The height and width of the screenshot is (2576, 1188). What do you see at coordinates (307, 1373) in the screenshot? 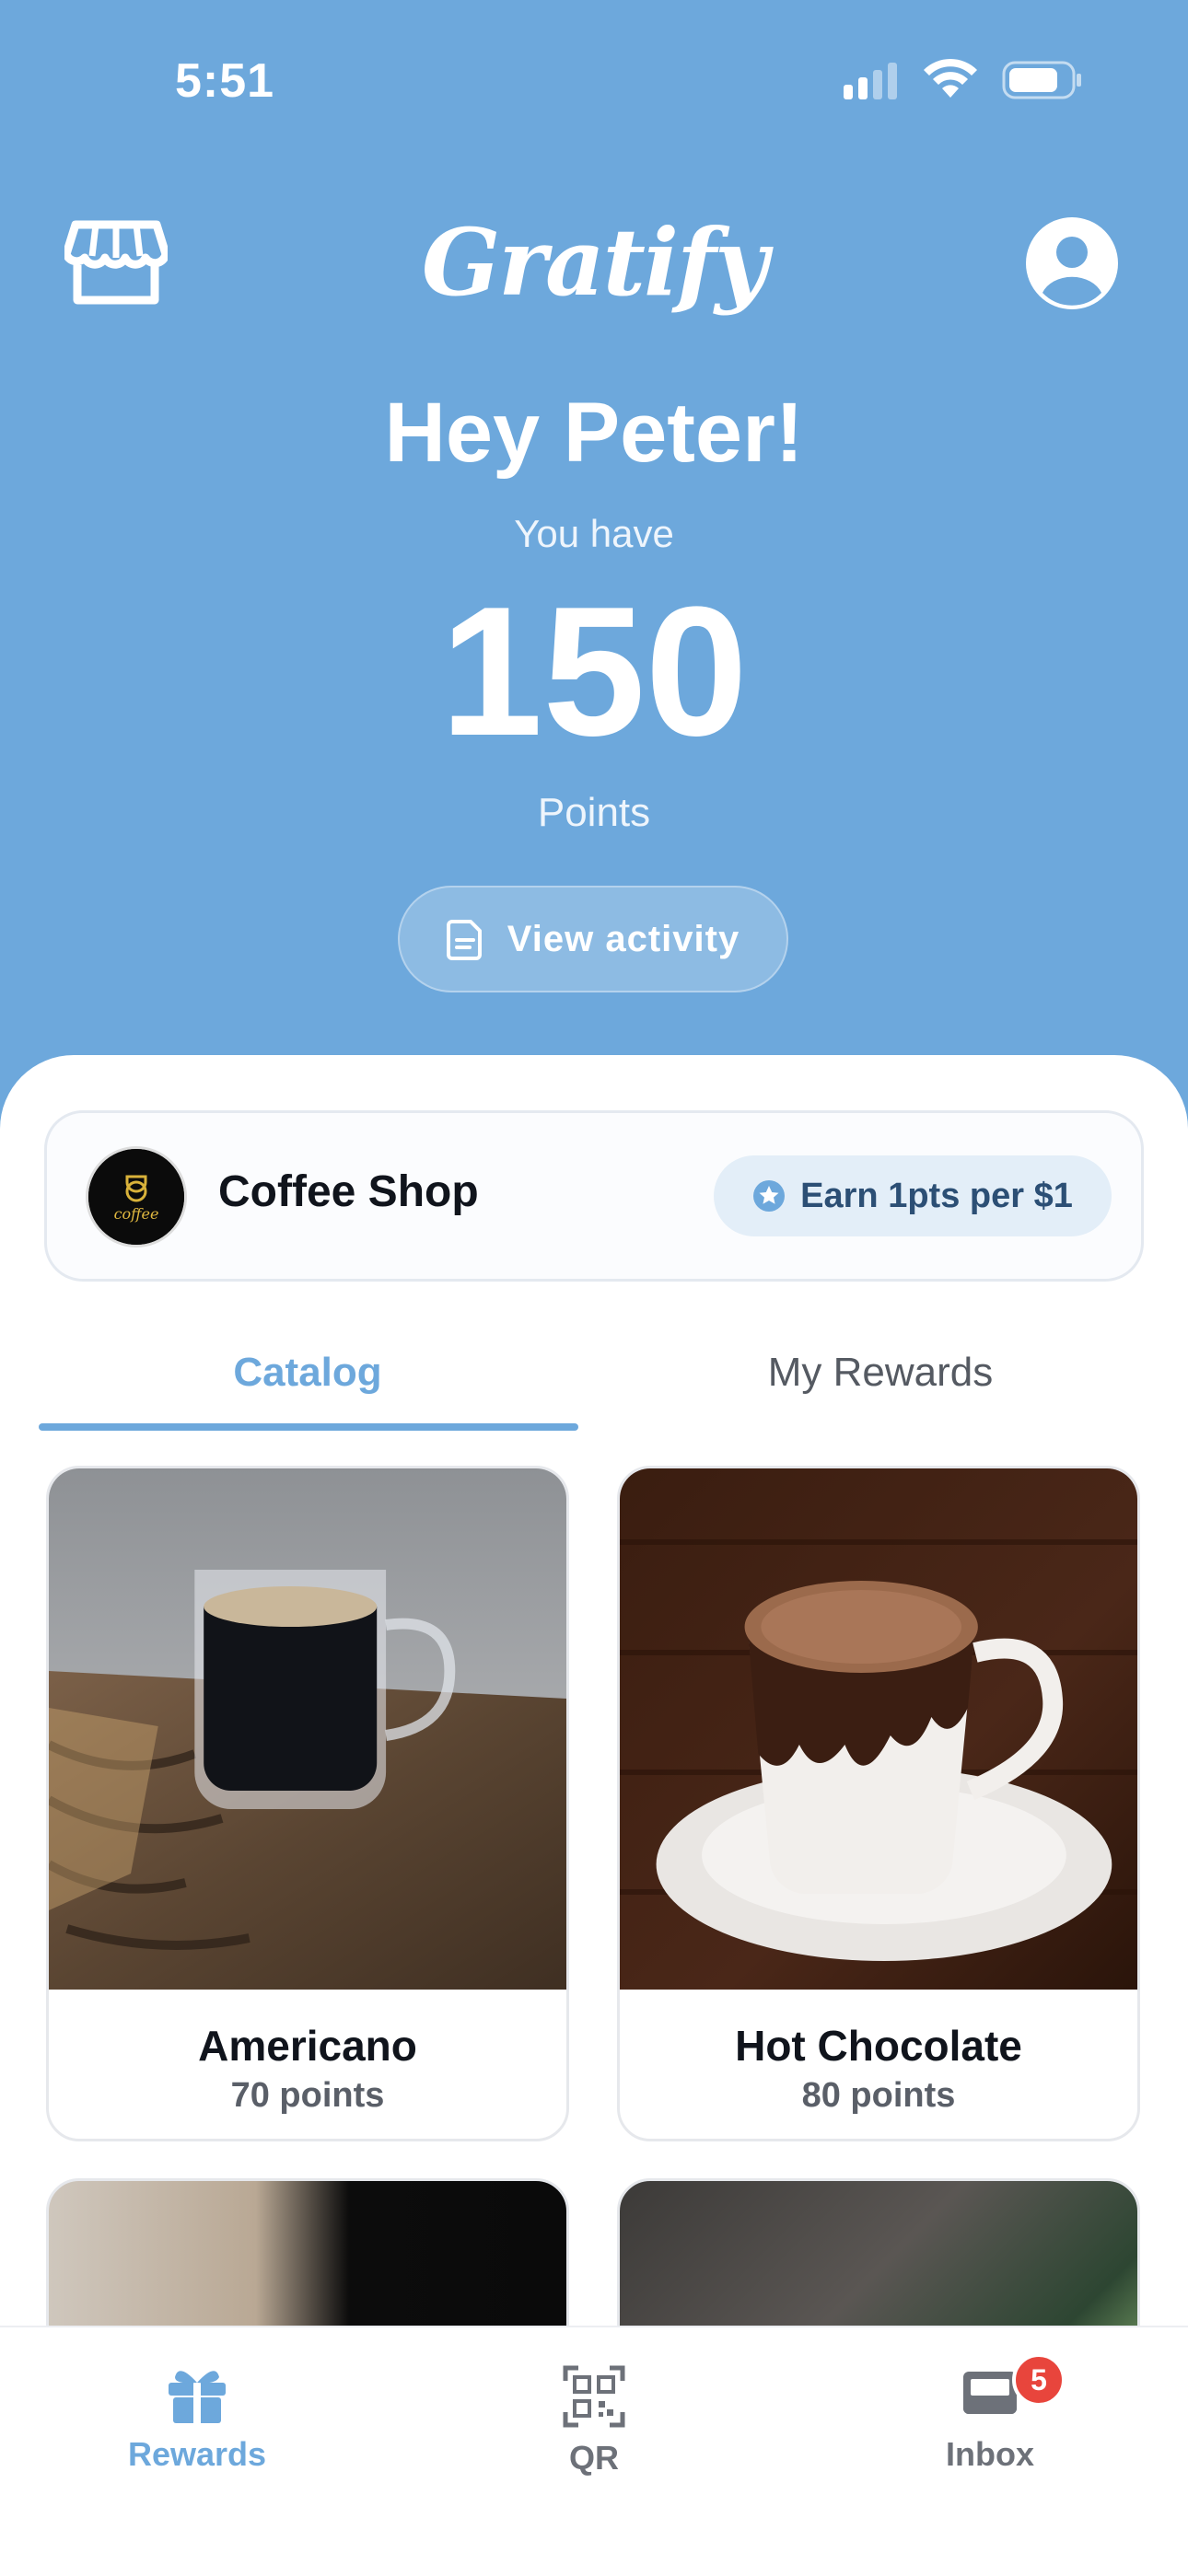
I see `tab-catalog: Catalog` at bounding box center [307, 1373].